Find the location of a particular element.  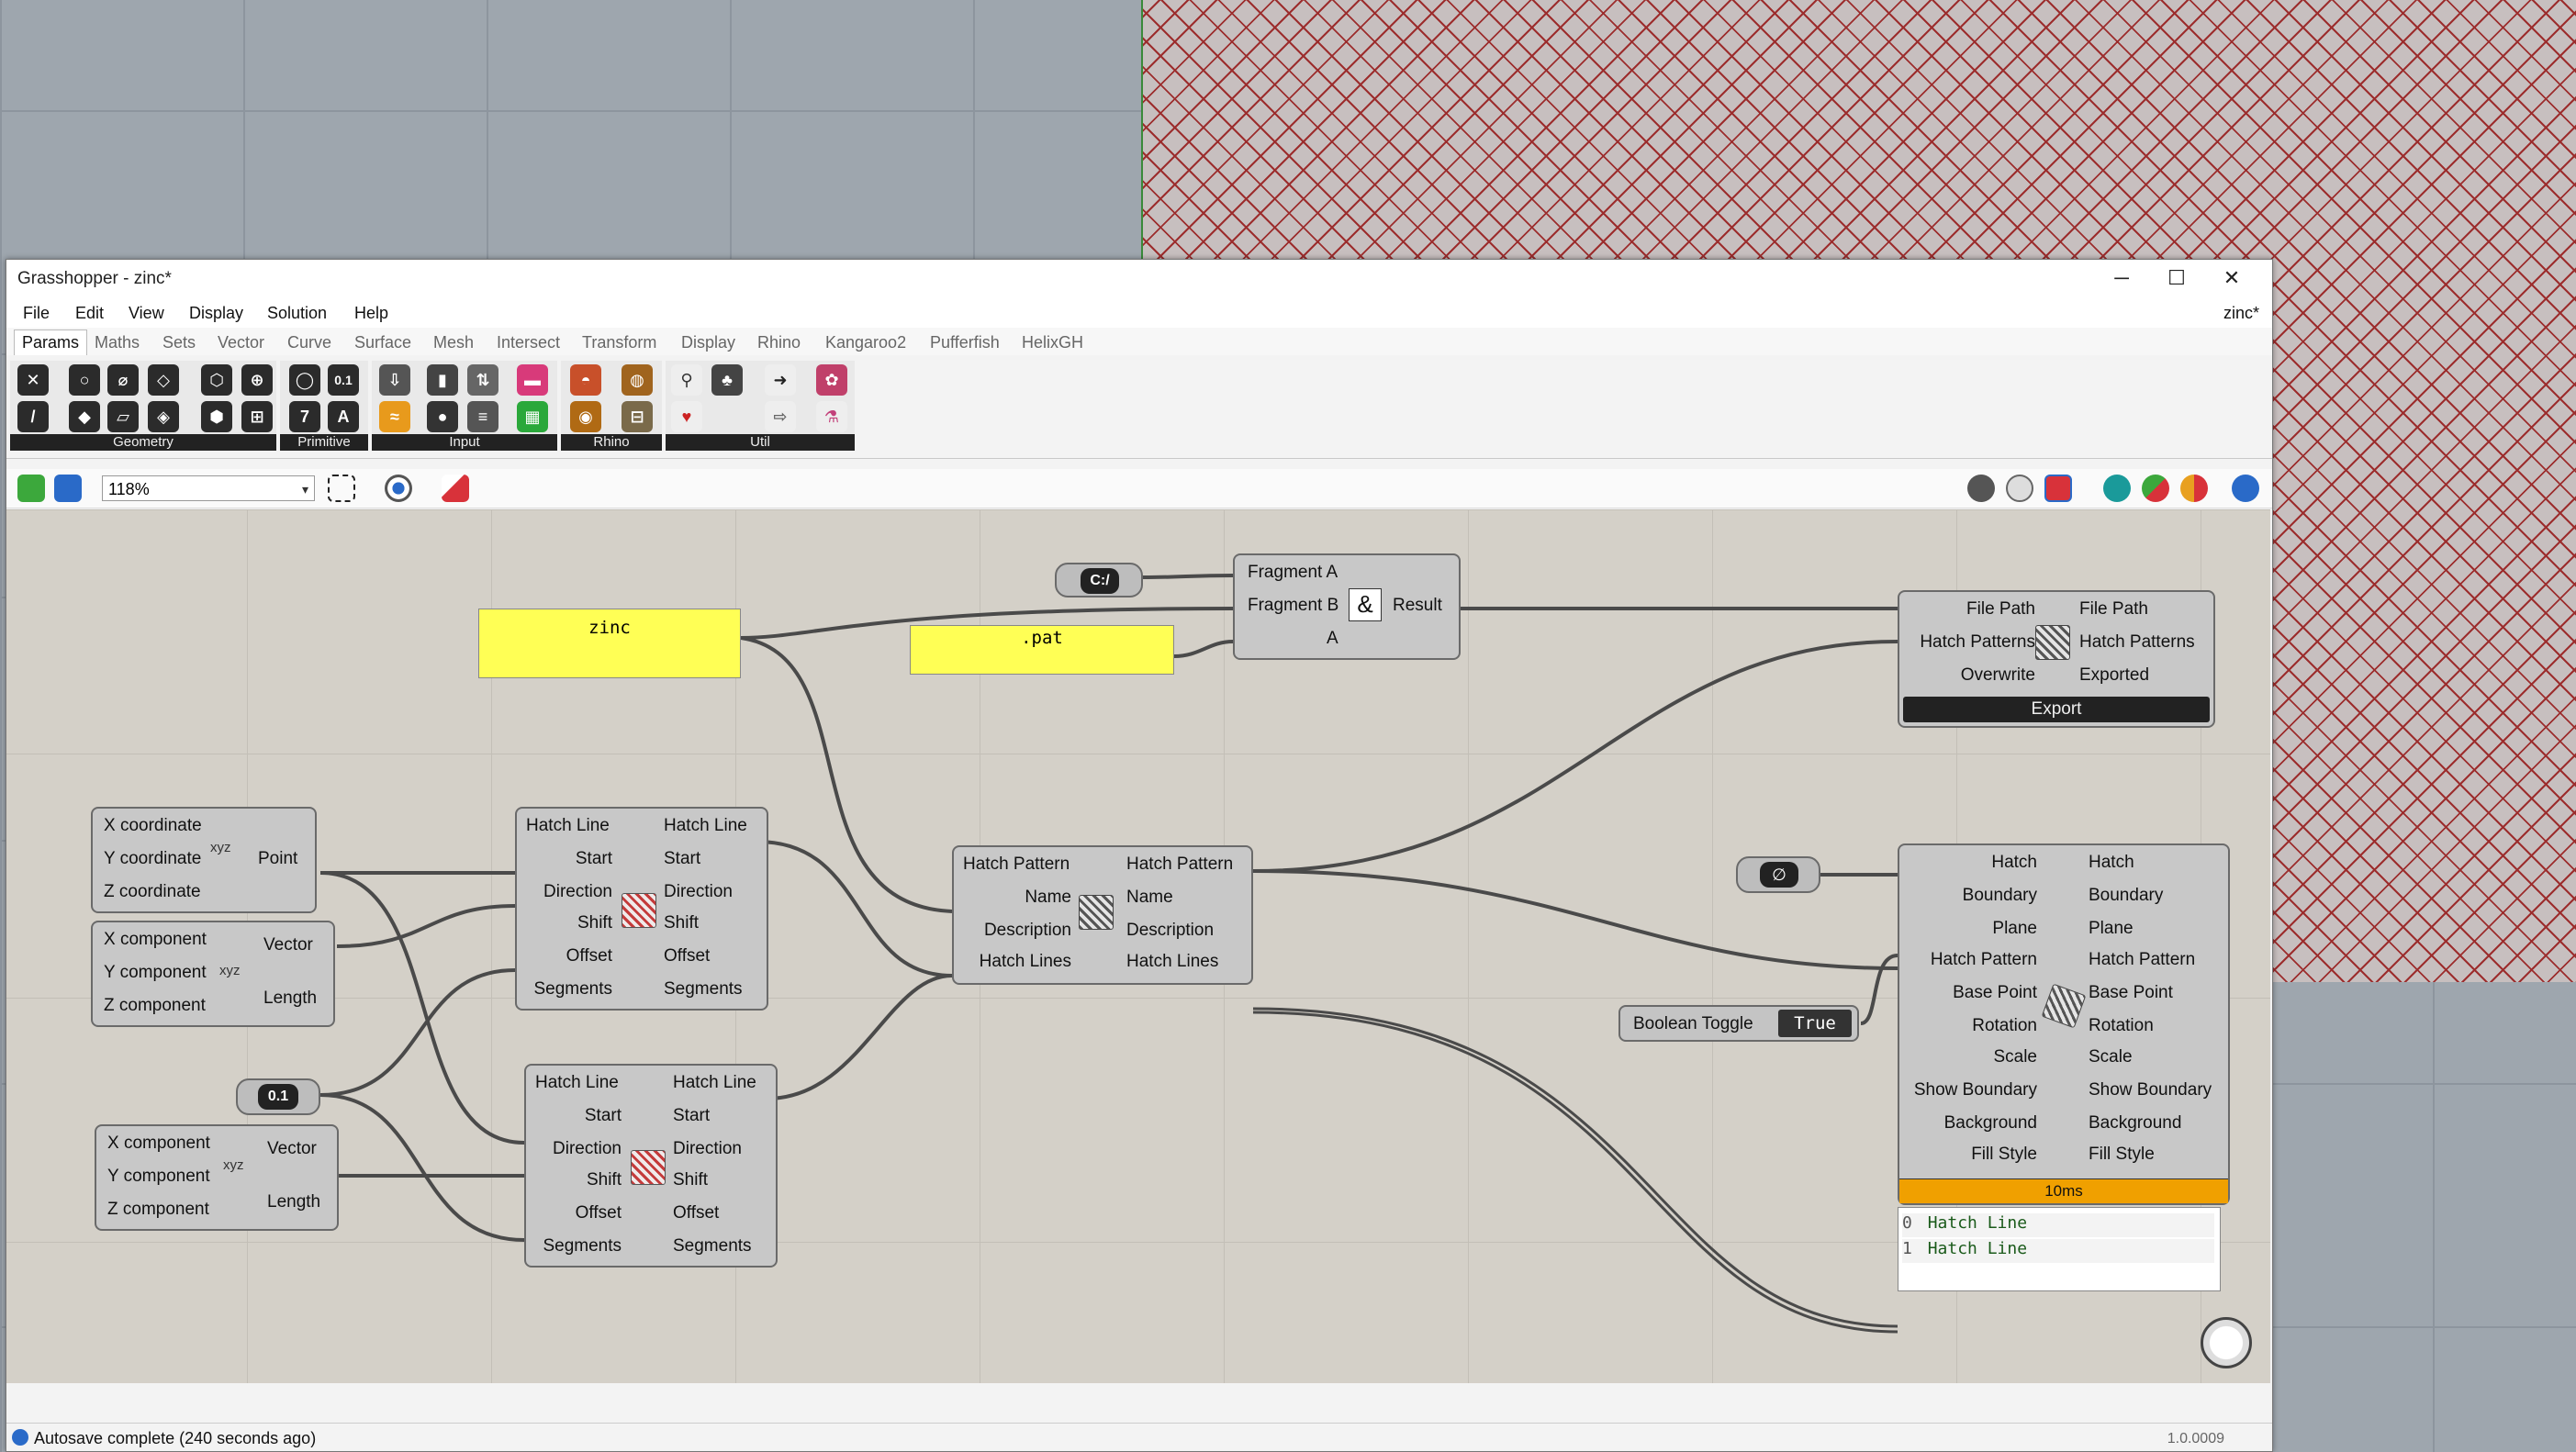

tab-maths: Maths is located at coordinates (117, 342).